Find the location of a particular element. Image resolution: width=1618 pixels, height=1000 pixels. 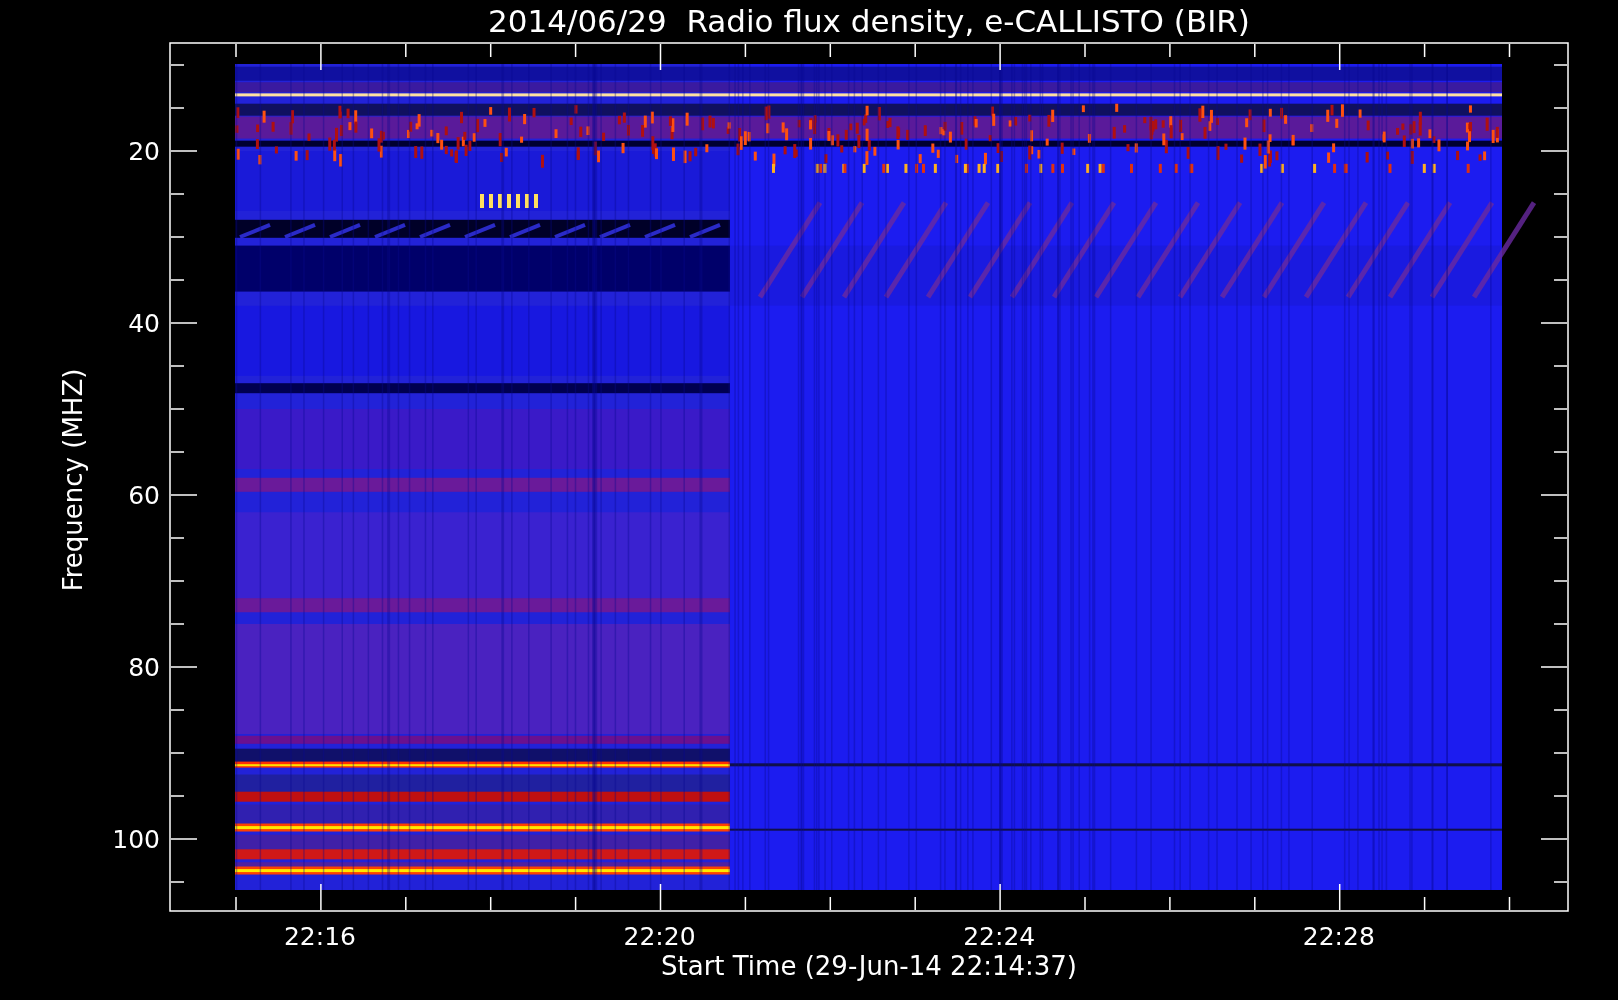

chart-title: 2014/06/29 Radio flux density, e-CALLISTO (BIR) is located at coordinates (869, 21).